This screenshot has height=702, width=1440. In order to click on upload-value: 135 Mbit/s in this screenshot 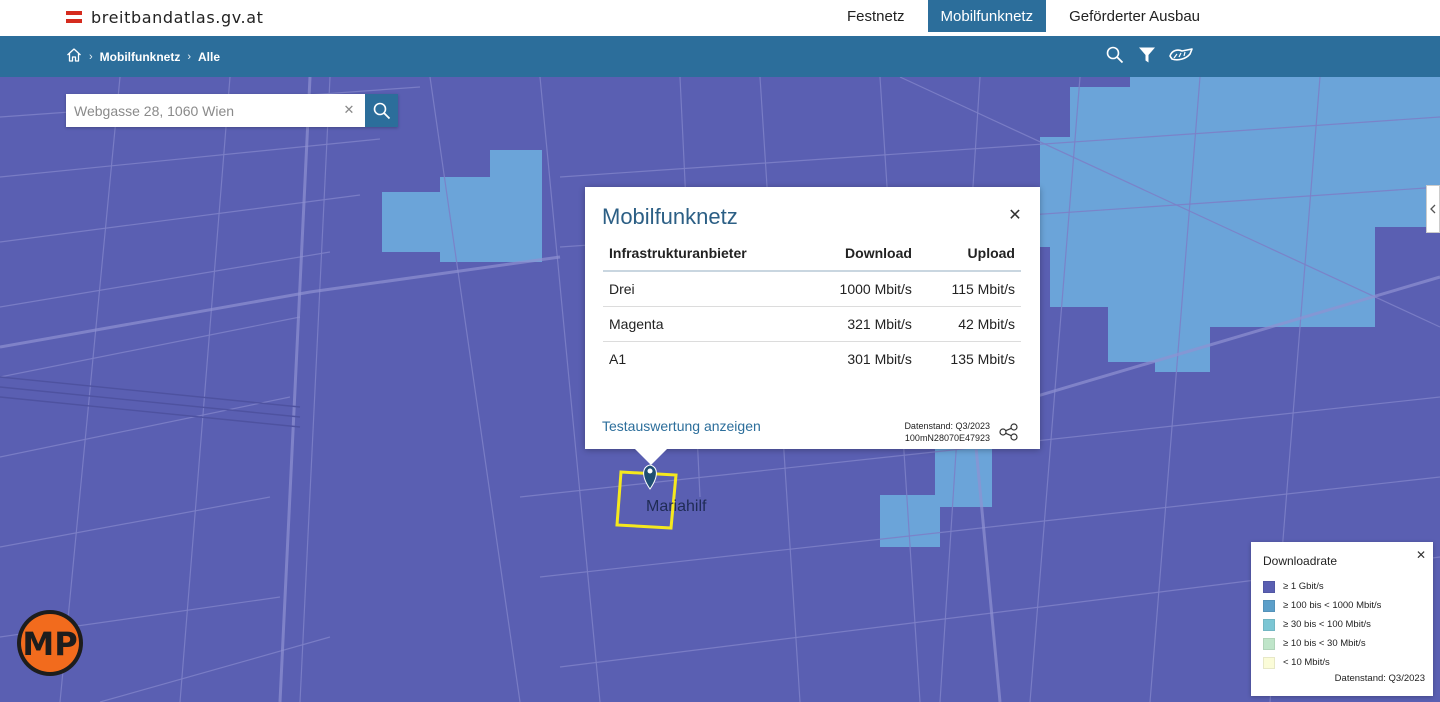, I will do `click(982, 358)`.